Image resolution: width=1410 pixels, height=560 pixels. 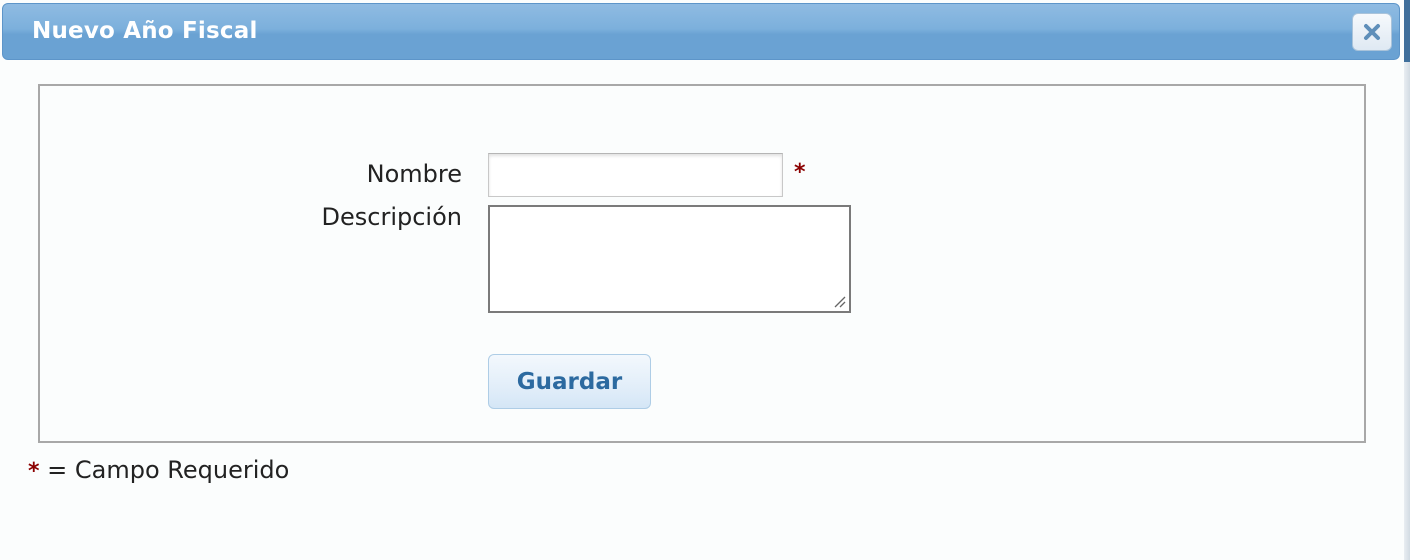 What do you see at coordinates (669, 259) in the screenshot?
I see `descripcion-textarea` at bounding box center [669, 259].